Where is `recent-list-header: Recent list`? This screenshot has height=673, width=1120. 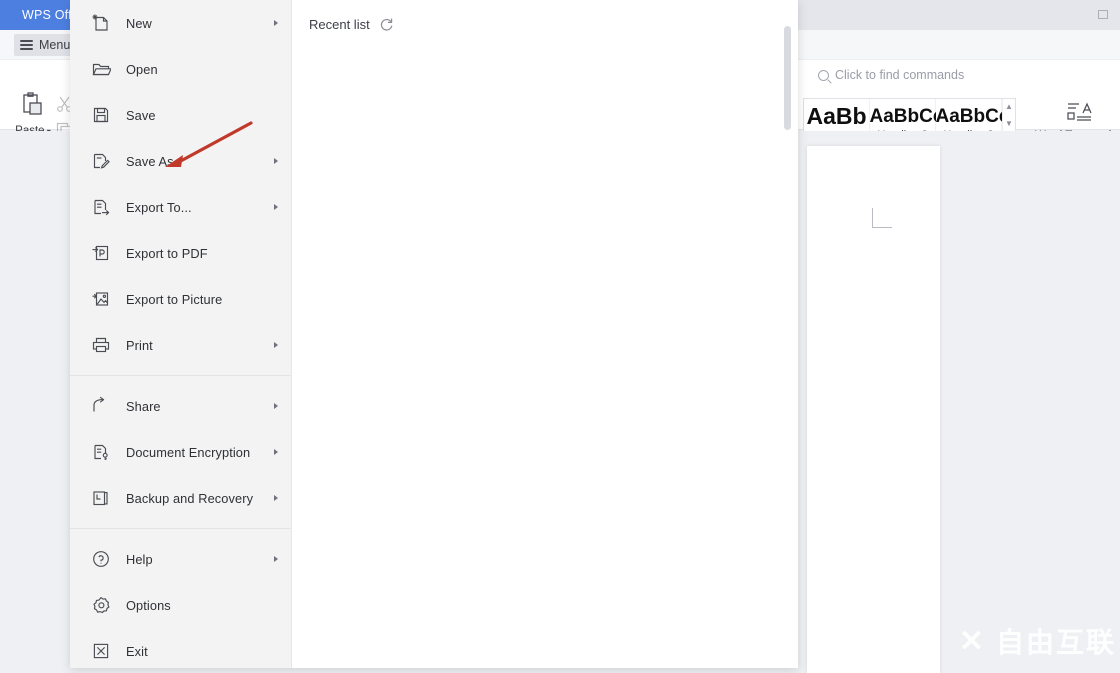 recent-list-header: Recent list is located at coordinates (351, 24).